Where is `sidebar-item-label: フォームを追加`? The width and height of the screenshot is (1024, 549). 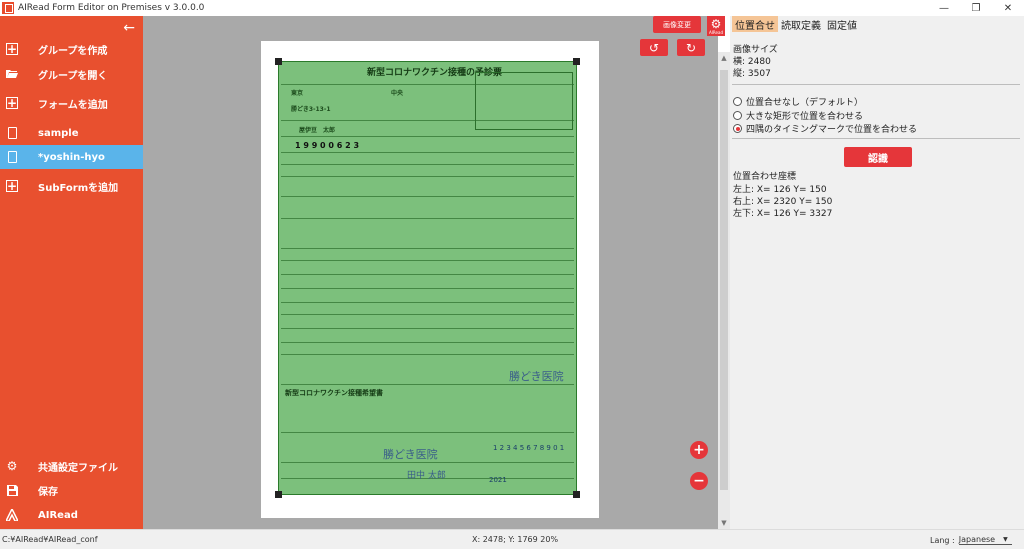
sidebar-item-label: フォームを追加 is located at coordinates (73, 105).